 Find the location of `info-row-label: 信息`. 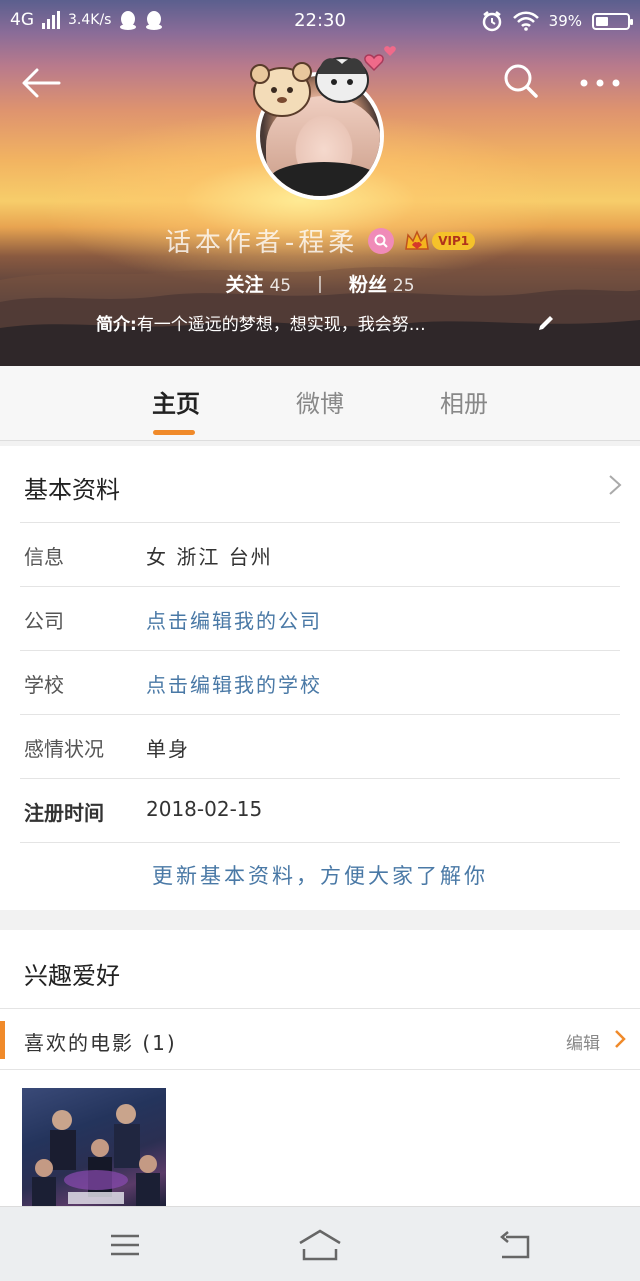

info-row-label: 信息 is located at coordinates (44, 557).